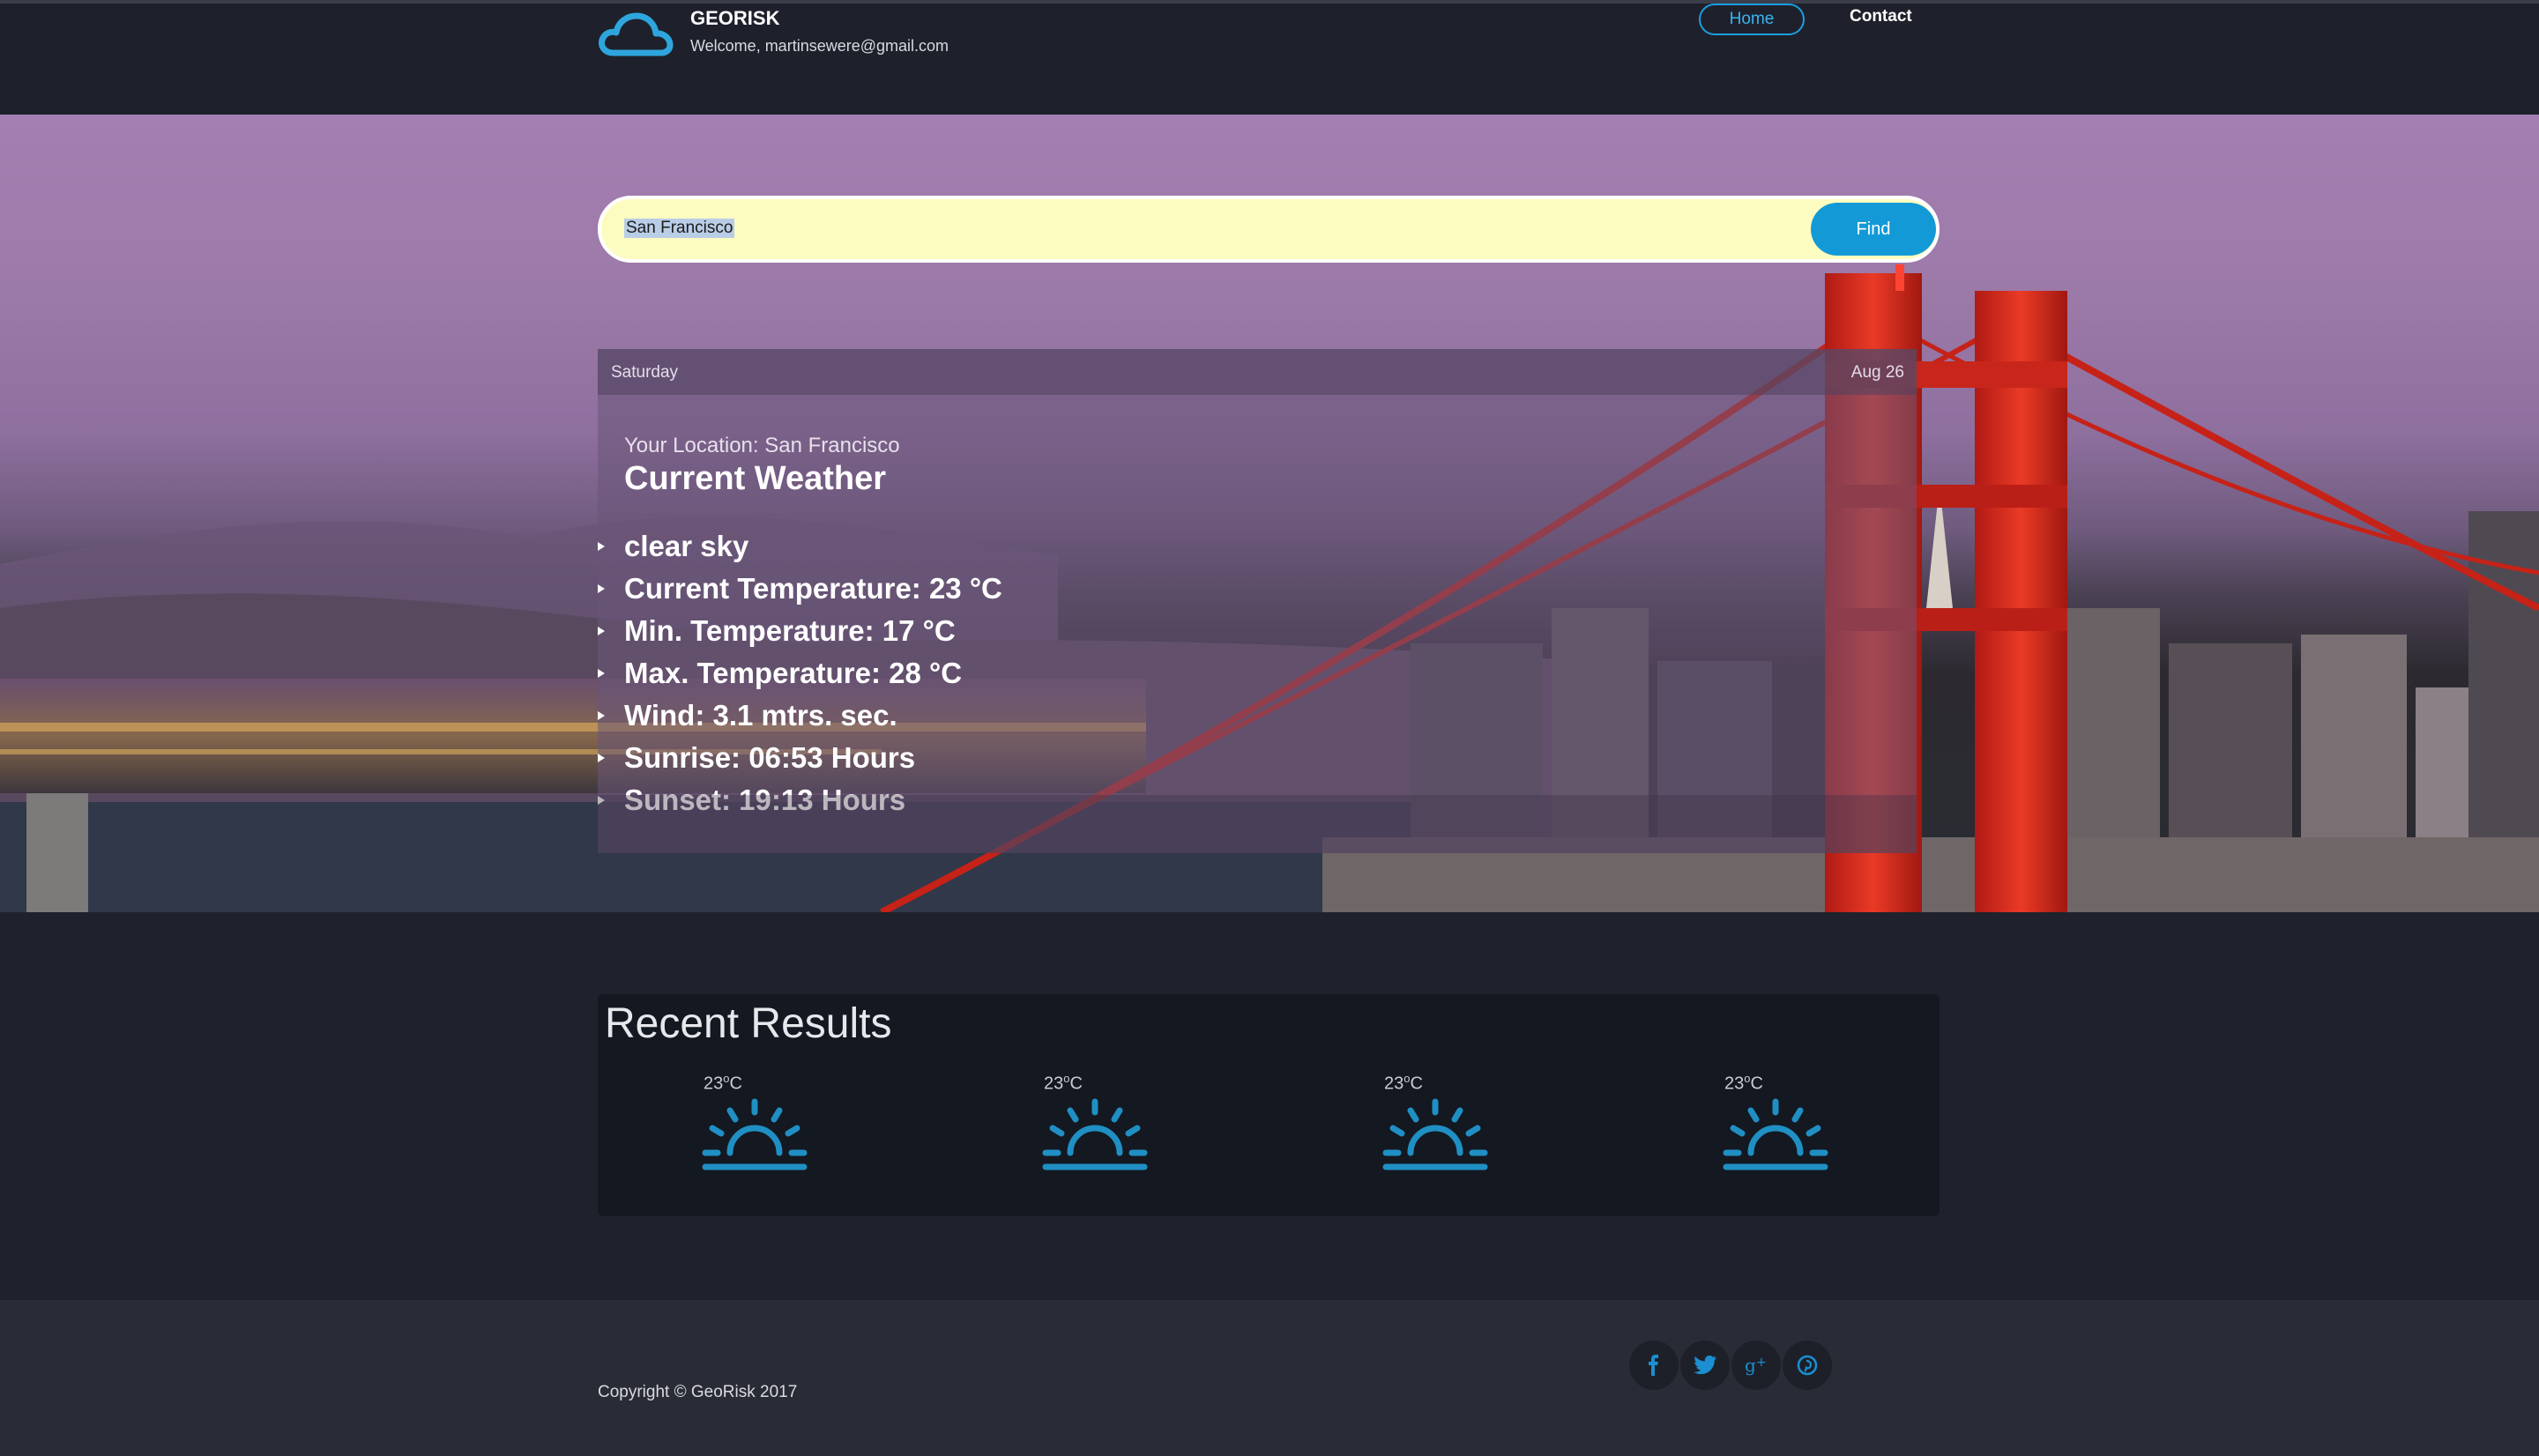  Describe the element at coordinates (1705, 1365) in the screenshot. I see `twitter-icon` at that location.